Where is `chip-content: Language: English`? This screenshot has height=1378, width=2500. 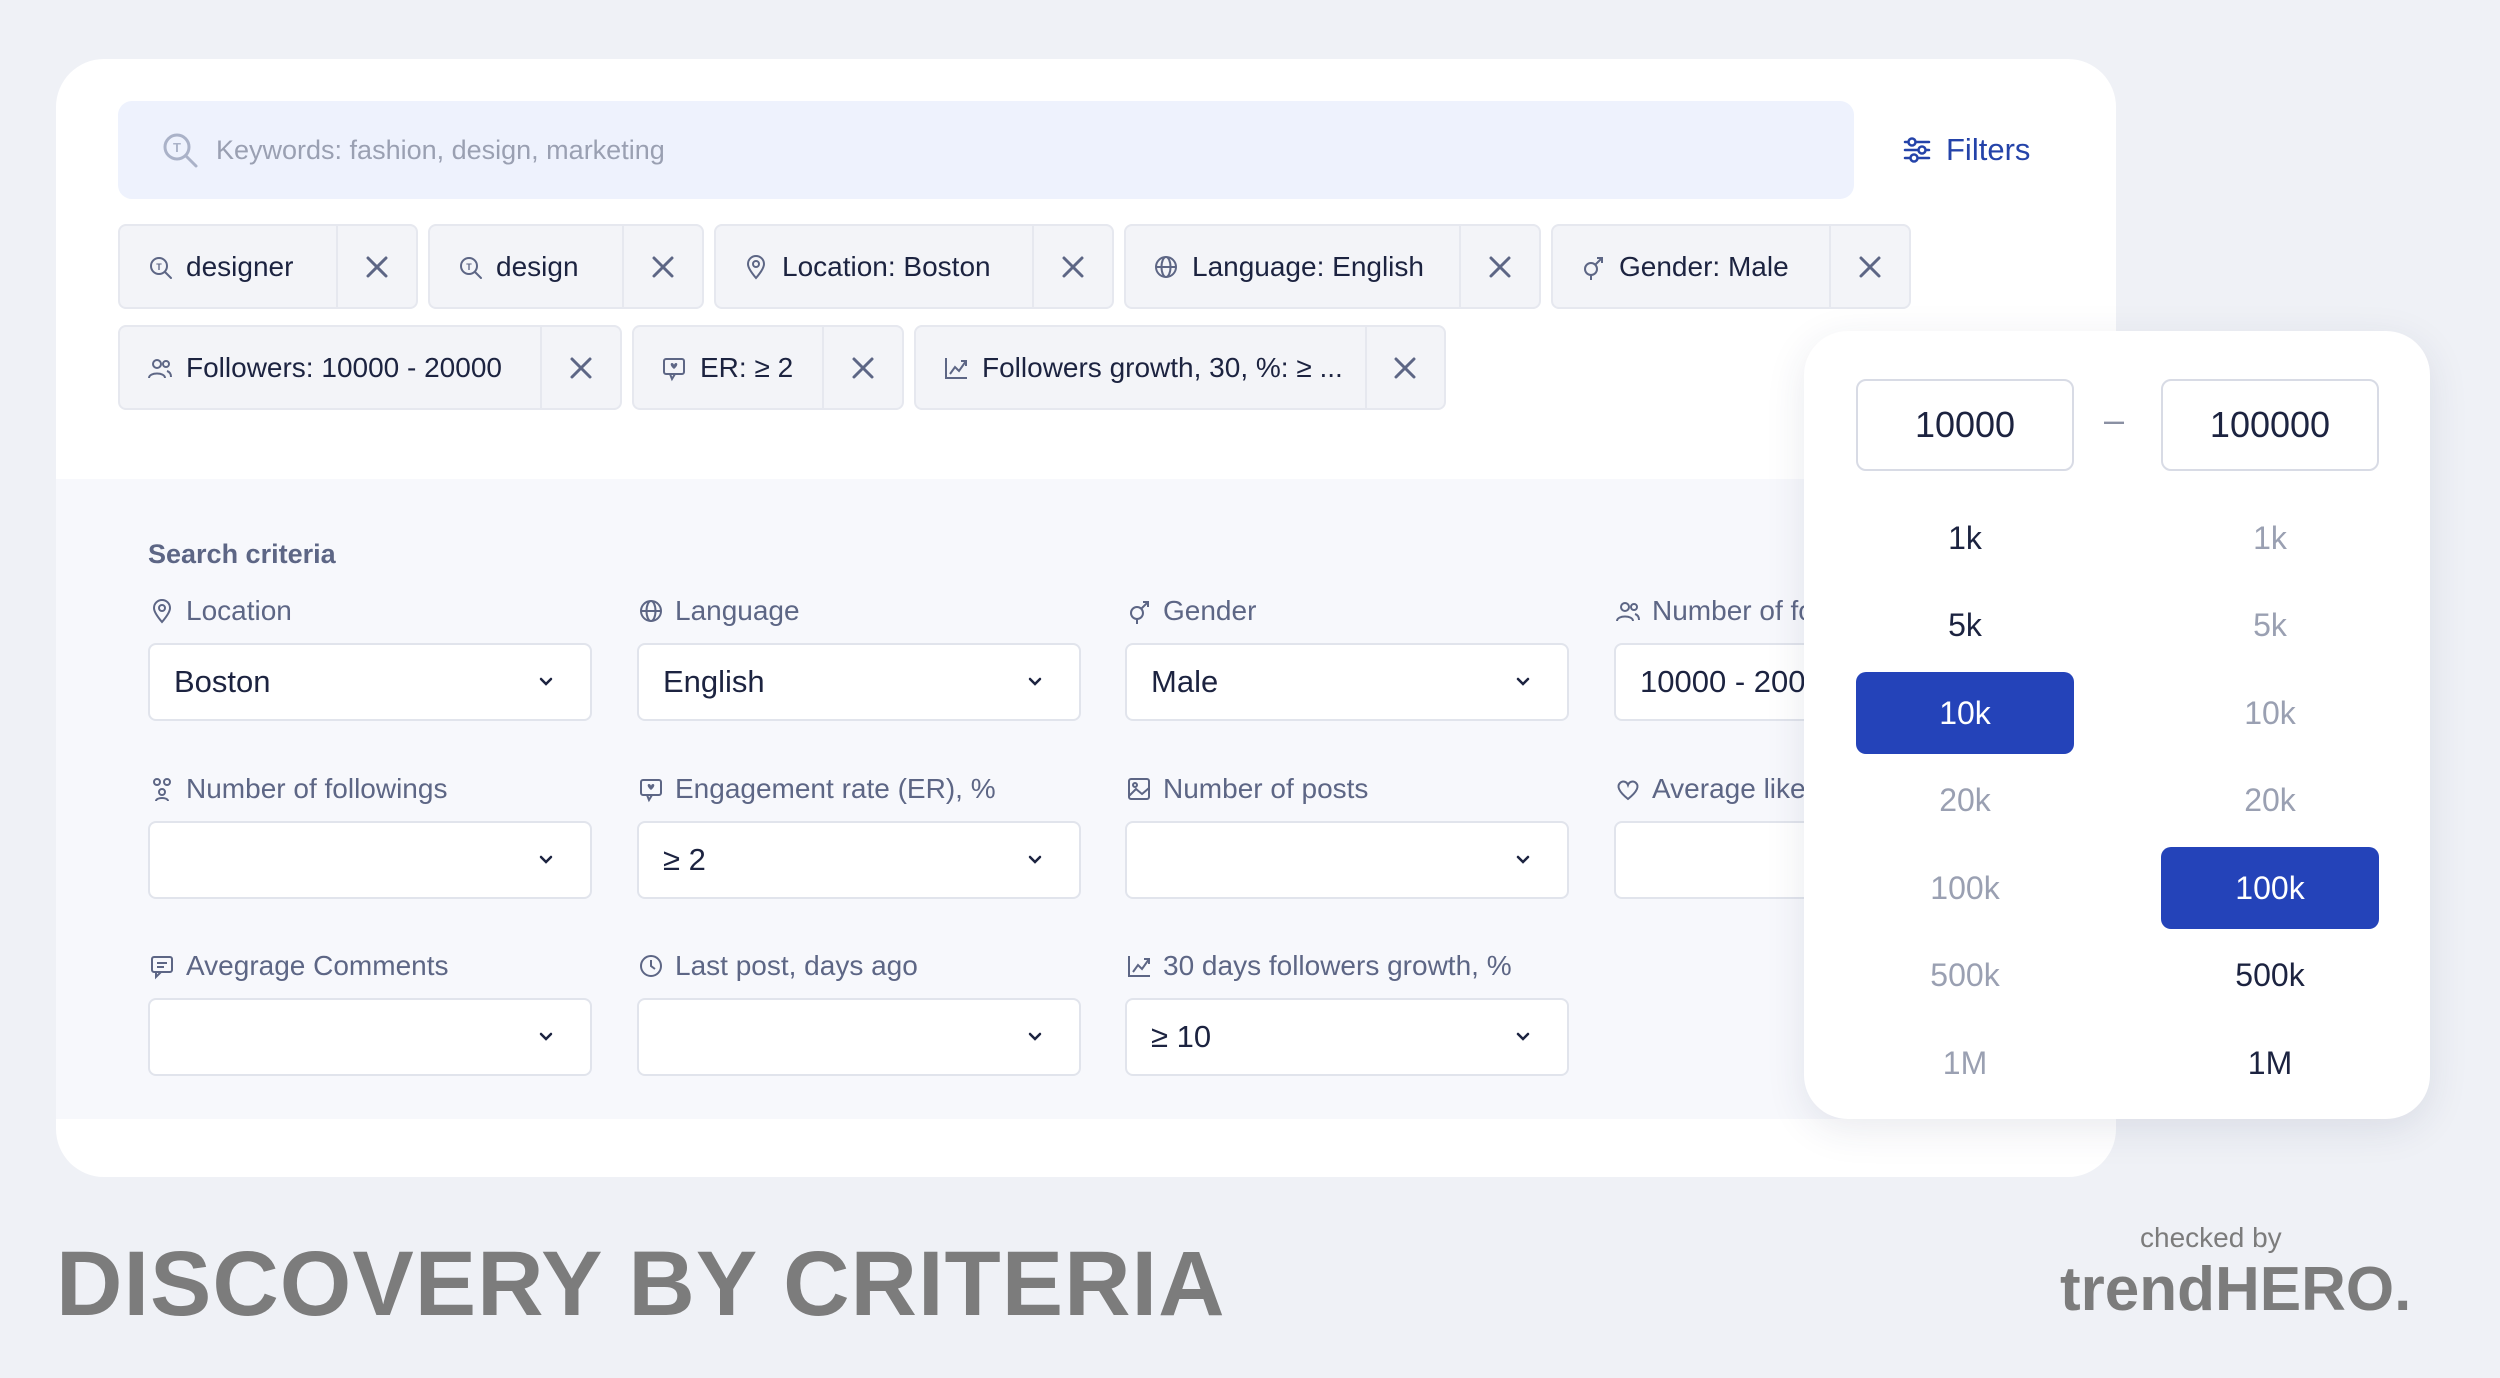
chip-content: Language: English is located at coordinates (1292, 266).